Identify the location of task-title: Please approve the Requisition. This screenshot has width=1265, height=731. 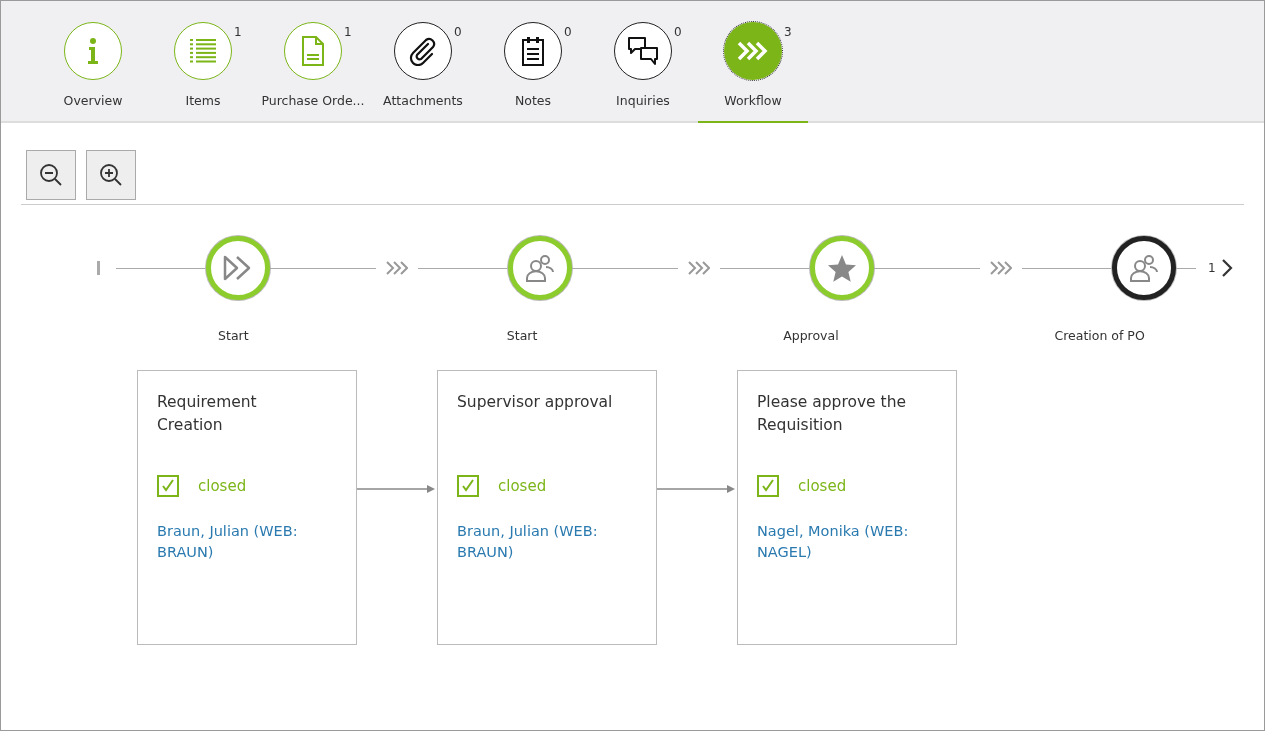
(832, 414).